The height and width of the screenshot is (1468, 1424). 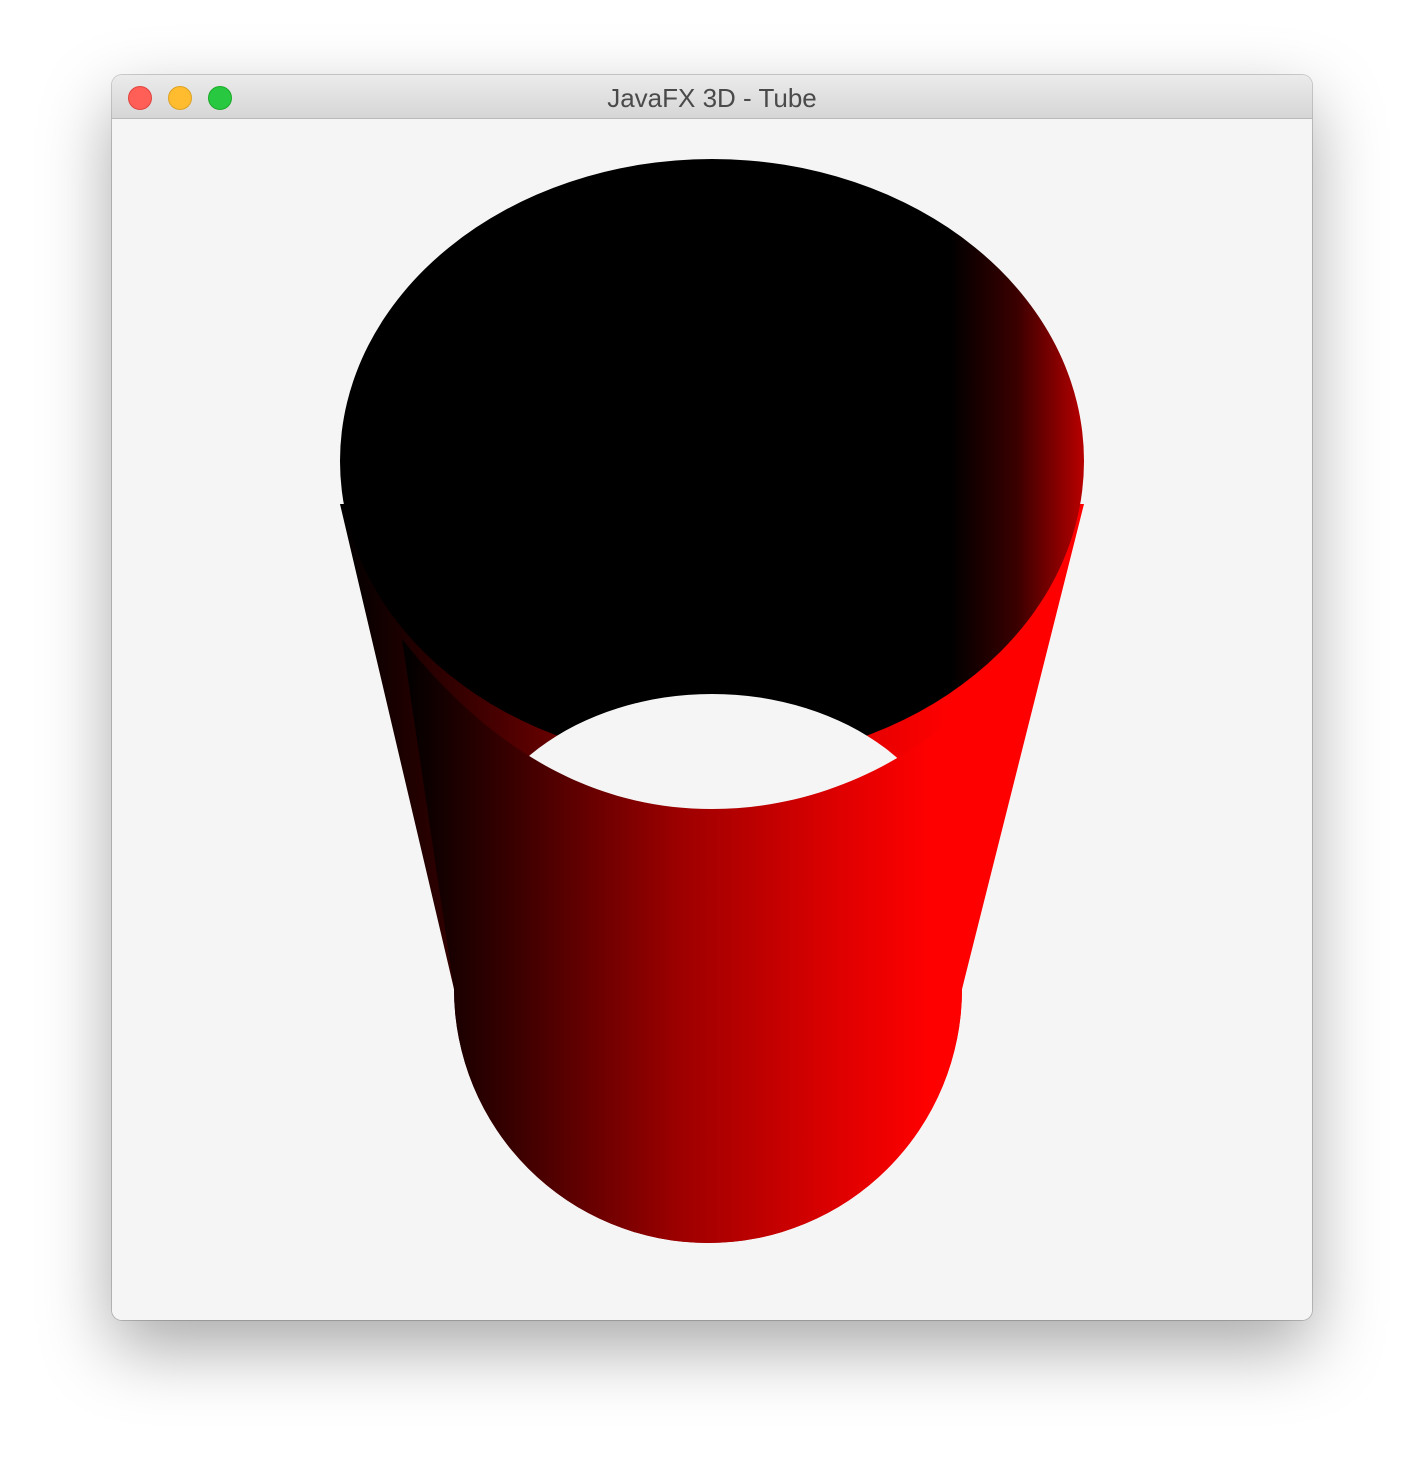 I want to click on close-button, so click(x=140, y=98).